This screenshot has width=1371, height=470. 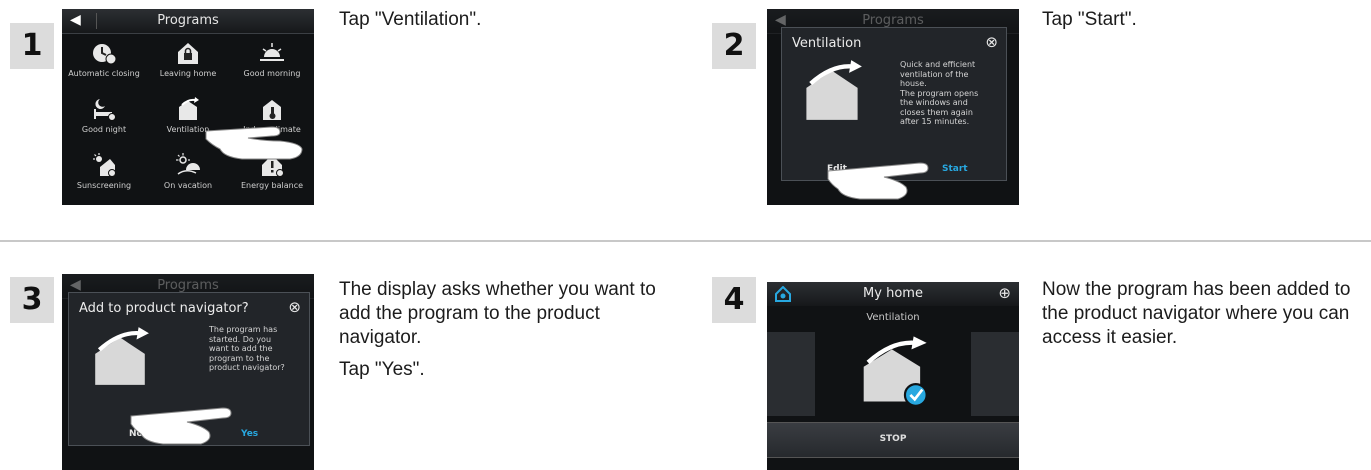 What do you see at coordinates (188, 73) in the screenshot?
I see `program-label: Leaving home` at bounding box center [188, 73].